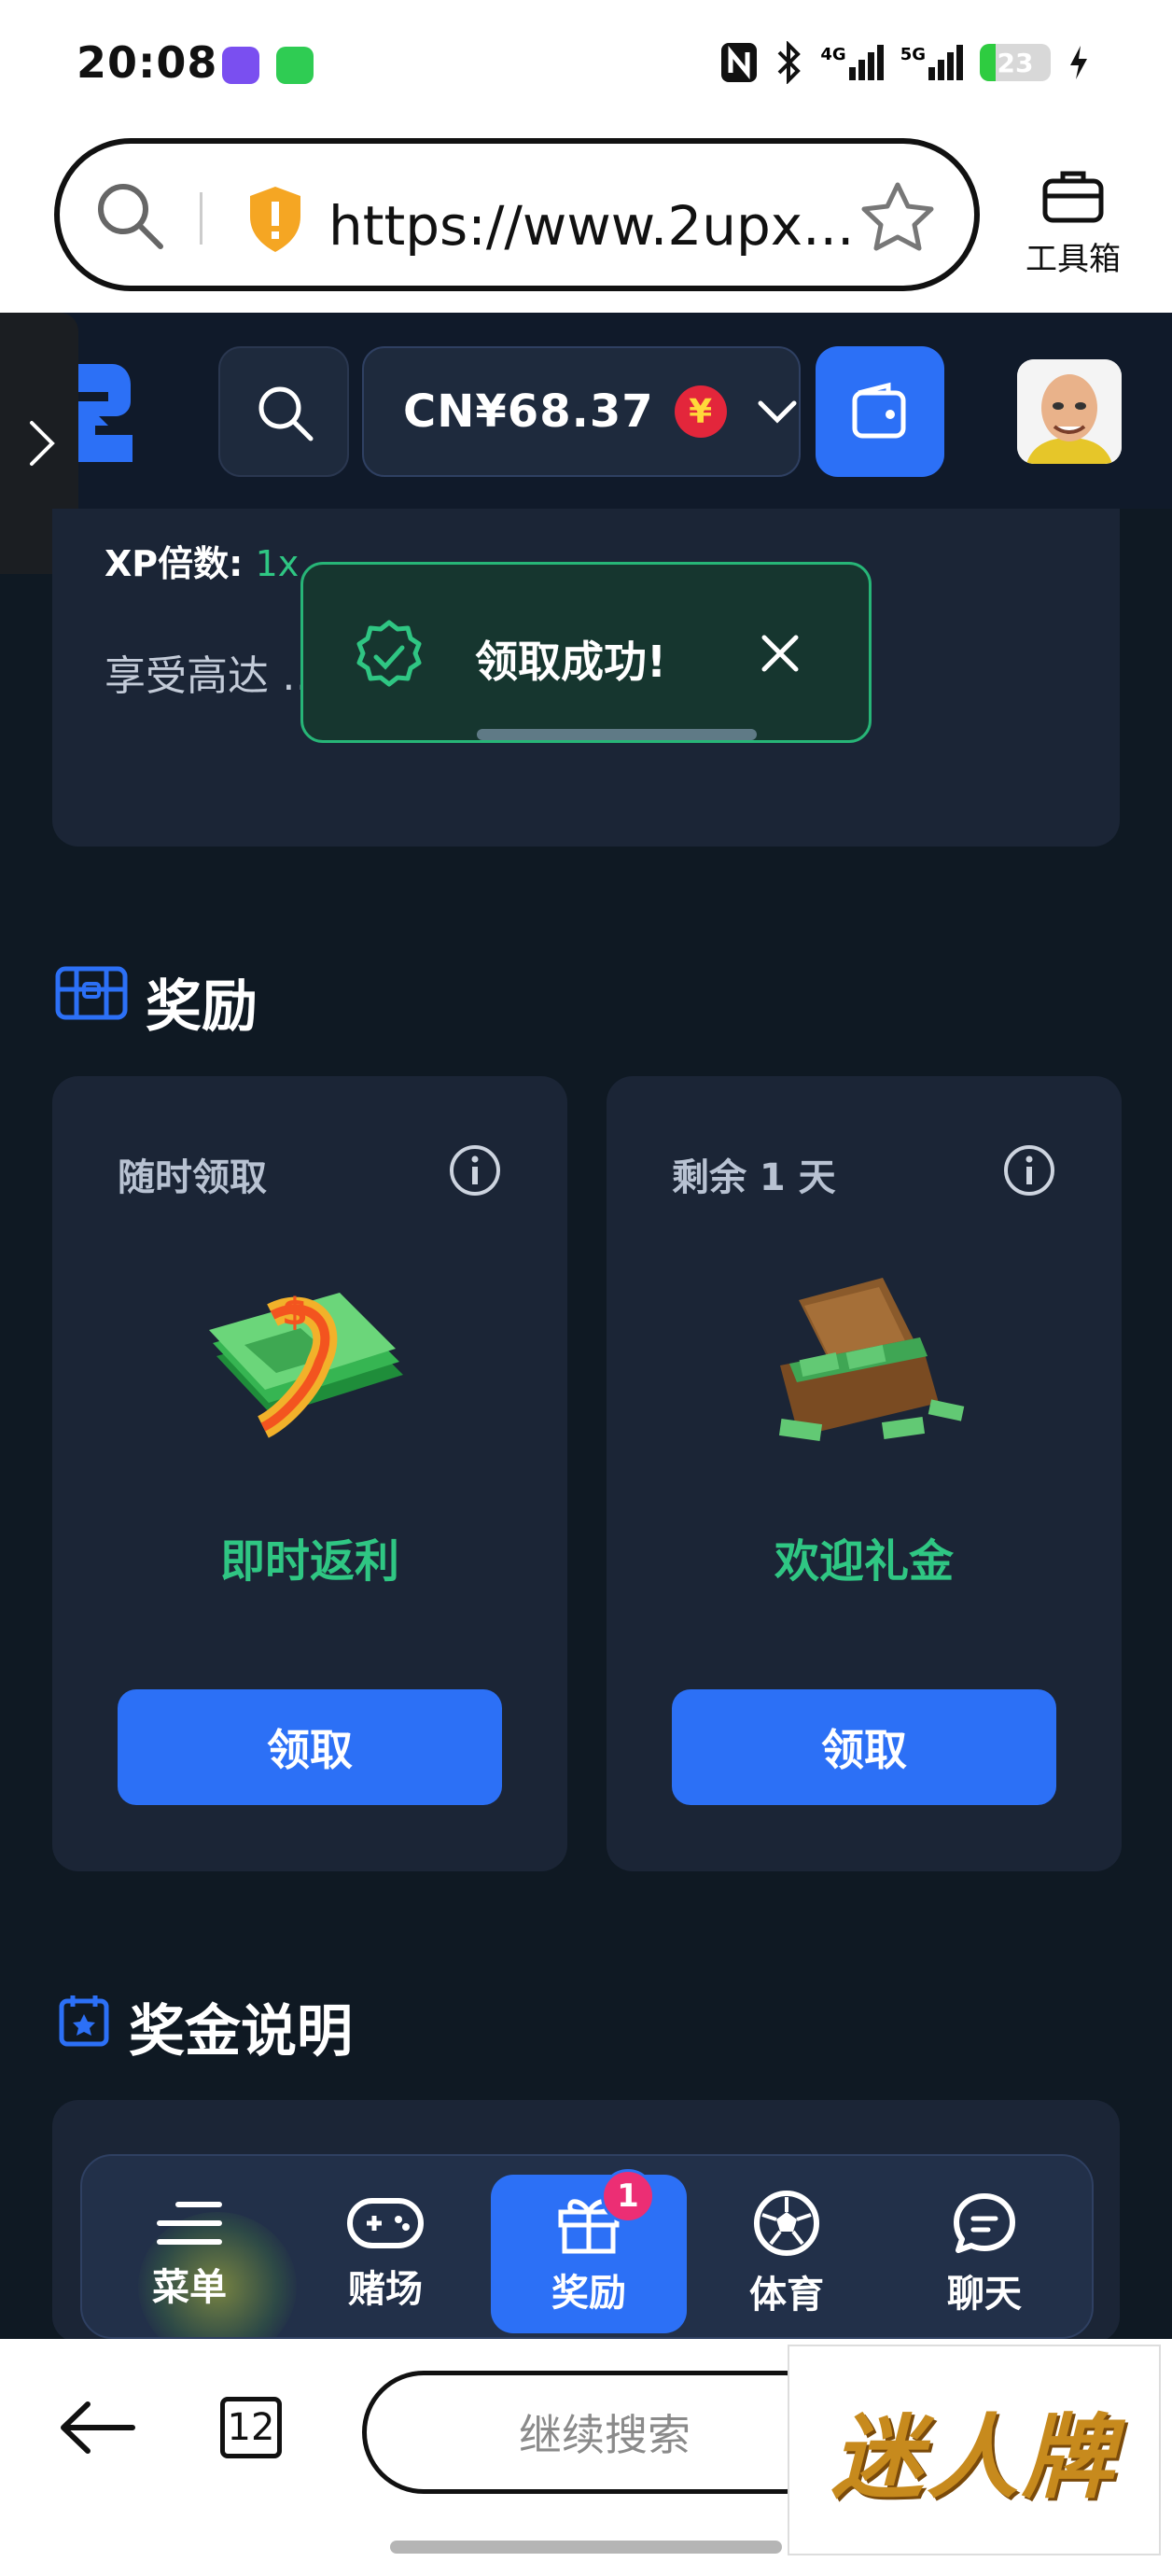 The image size is (1172, 2576). Describe the element at coordinates (588, 2293) in the screenshot. I see `nav-label: 奖励` at that location.